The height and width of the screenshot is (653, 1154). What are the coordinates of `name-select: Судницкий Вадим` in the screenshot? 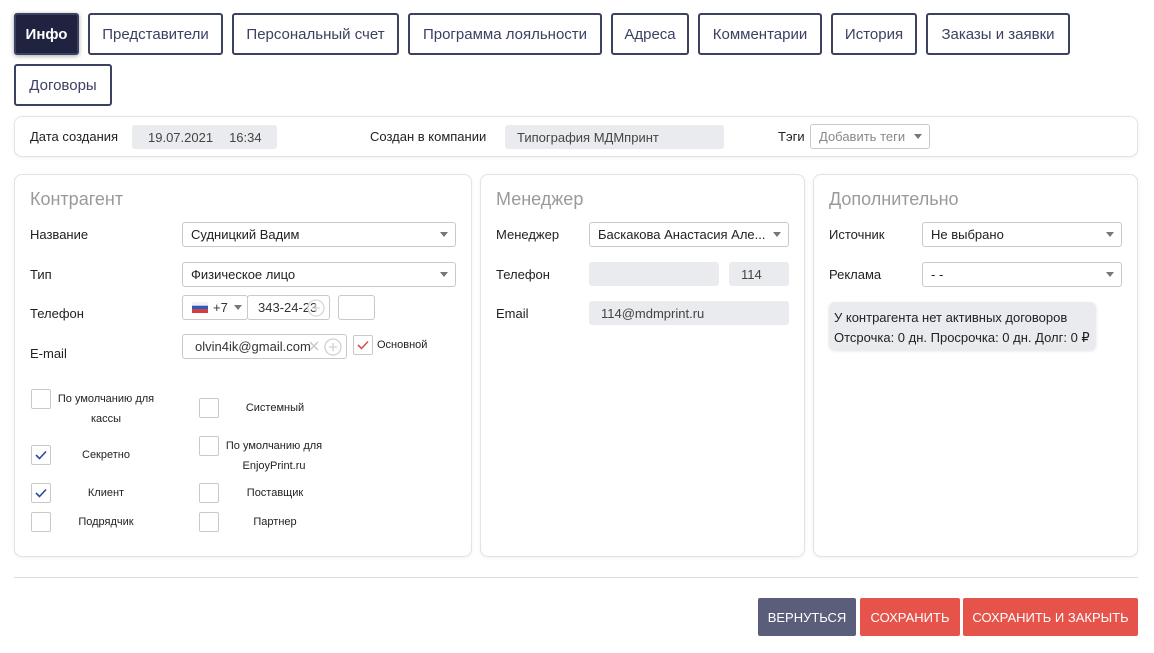 It's located at (319, 234).